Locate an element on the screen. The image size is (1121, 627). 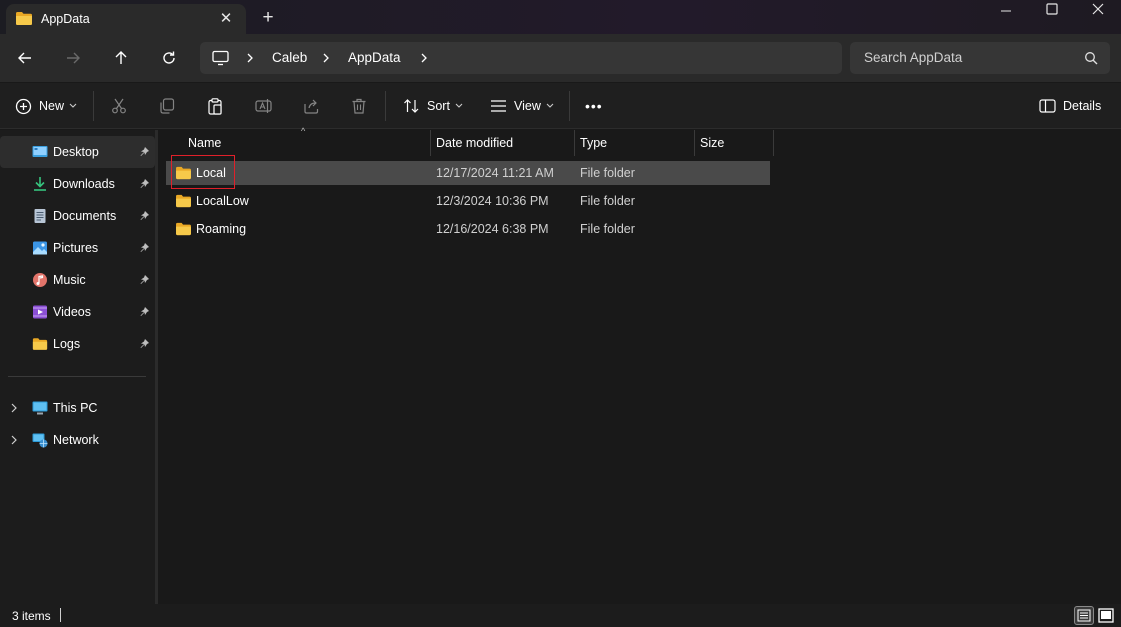
back-button is located at coordinates (25, 58).